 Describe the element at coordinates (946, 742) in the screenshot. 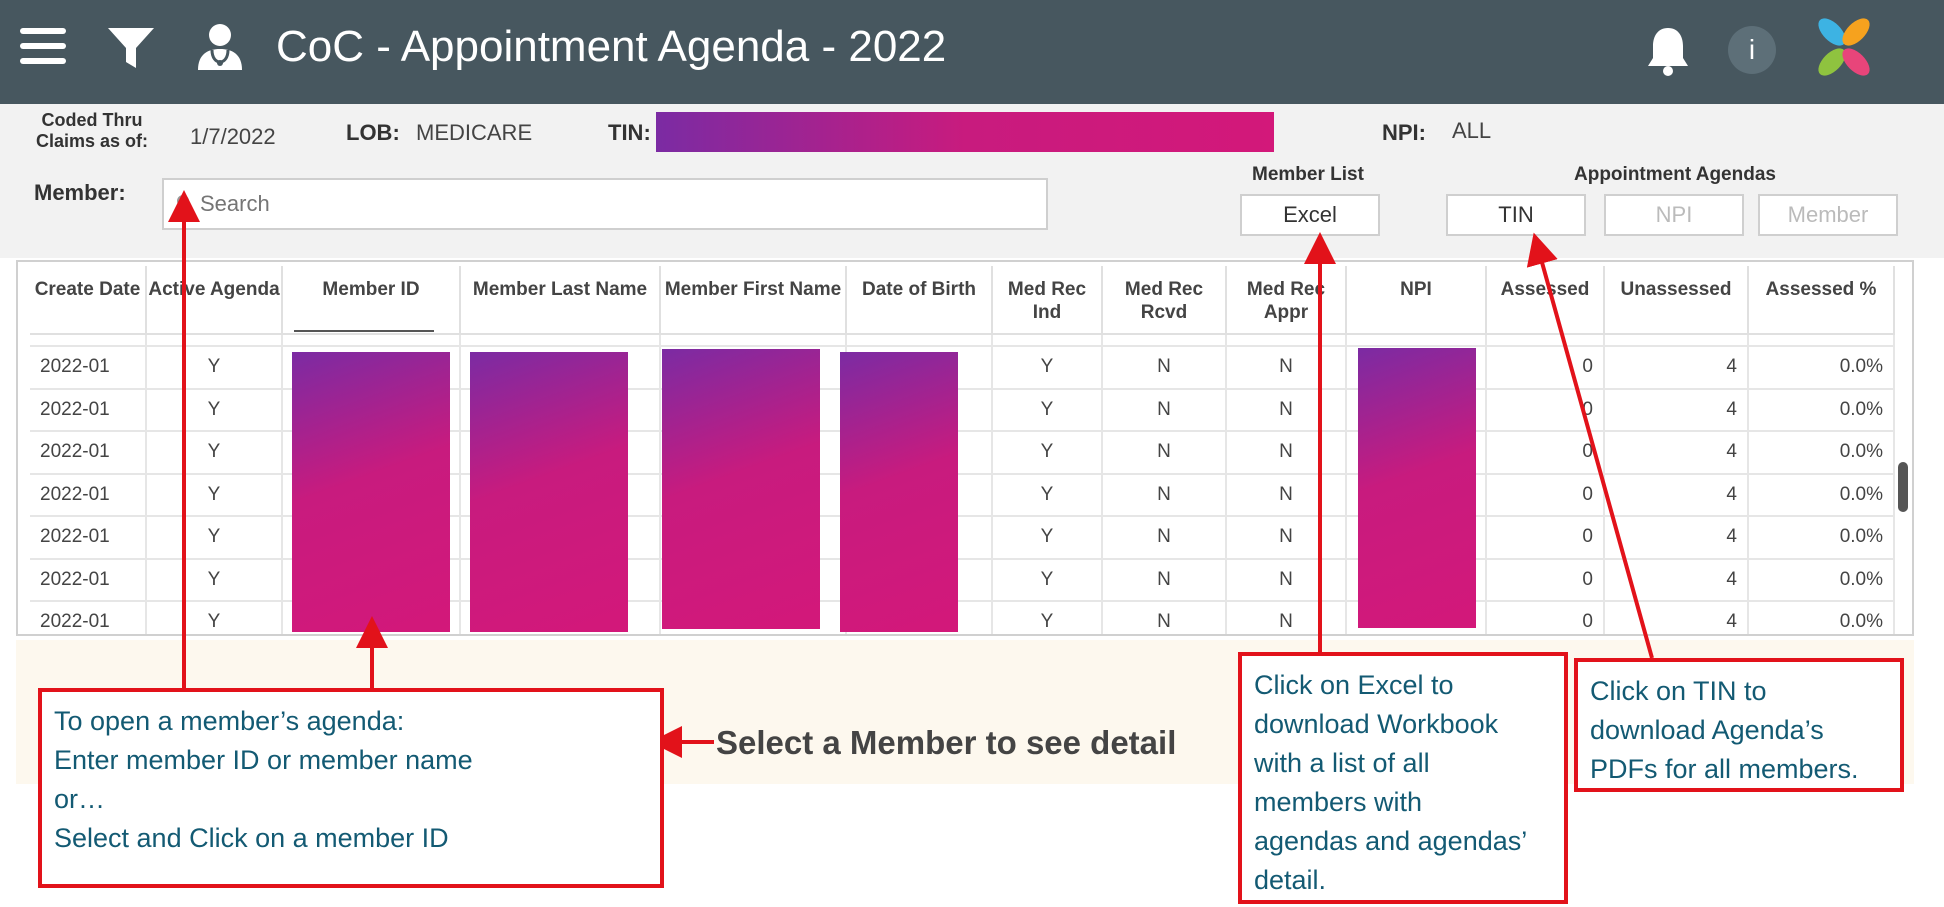

I see `detail-placeholder-message: Select a Member to see detail` at that location.